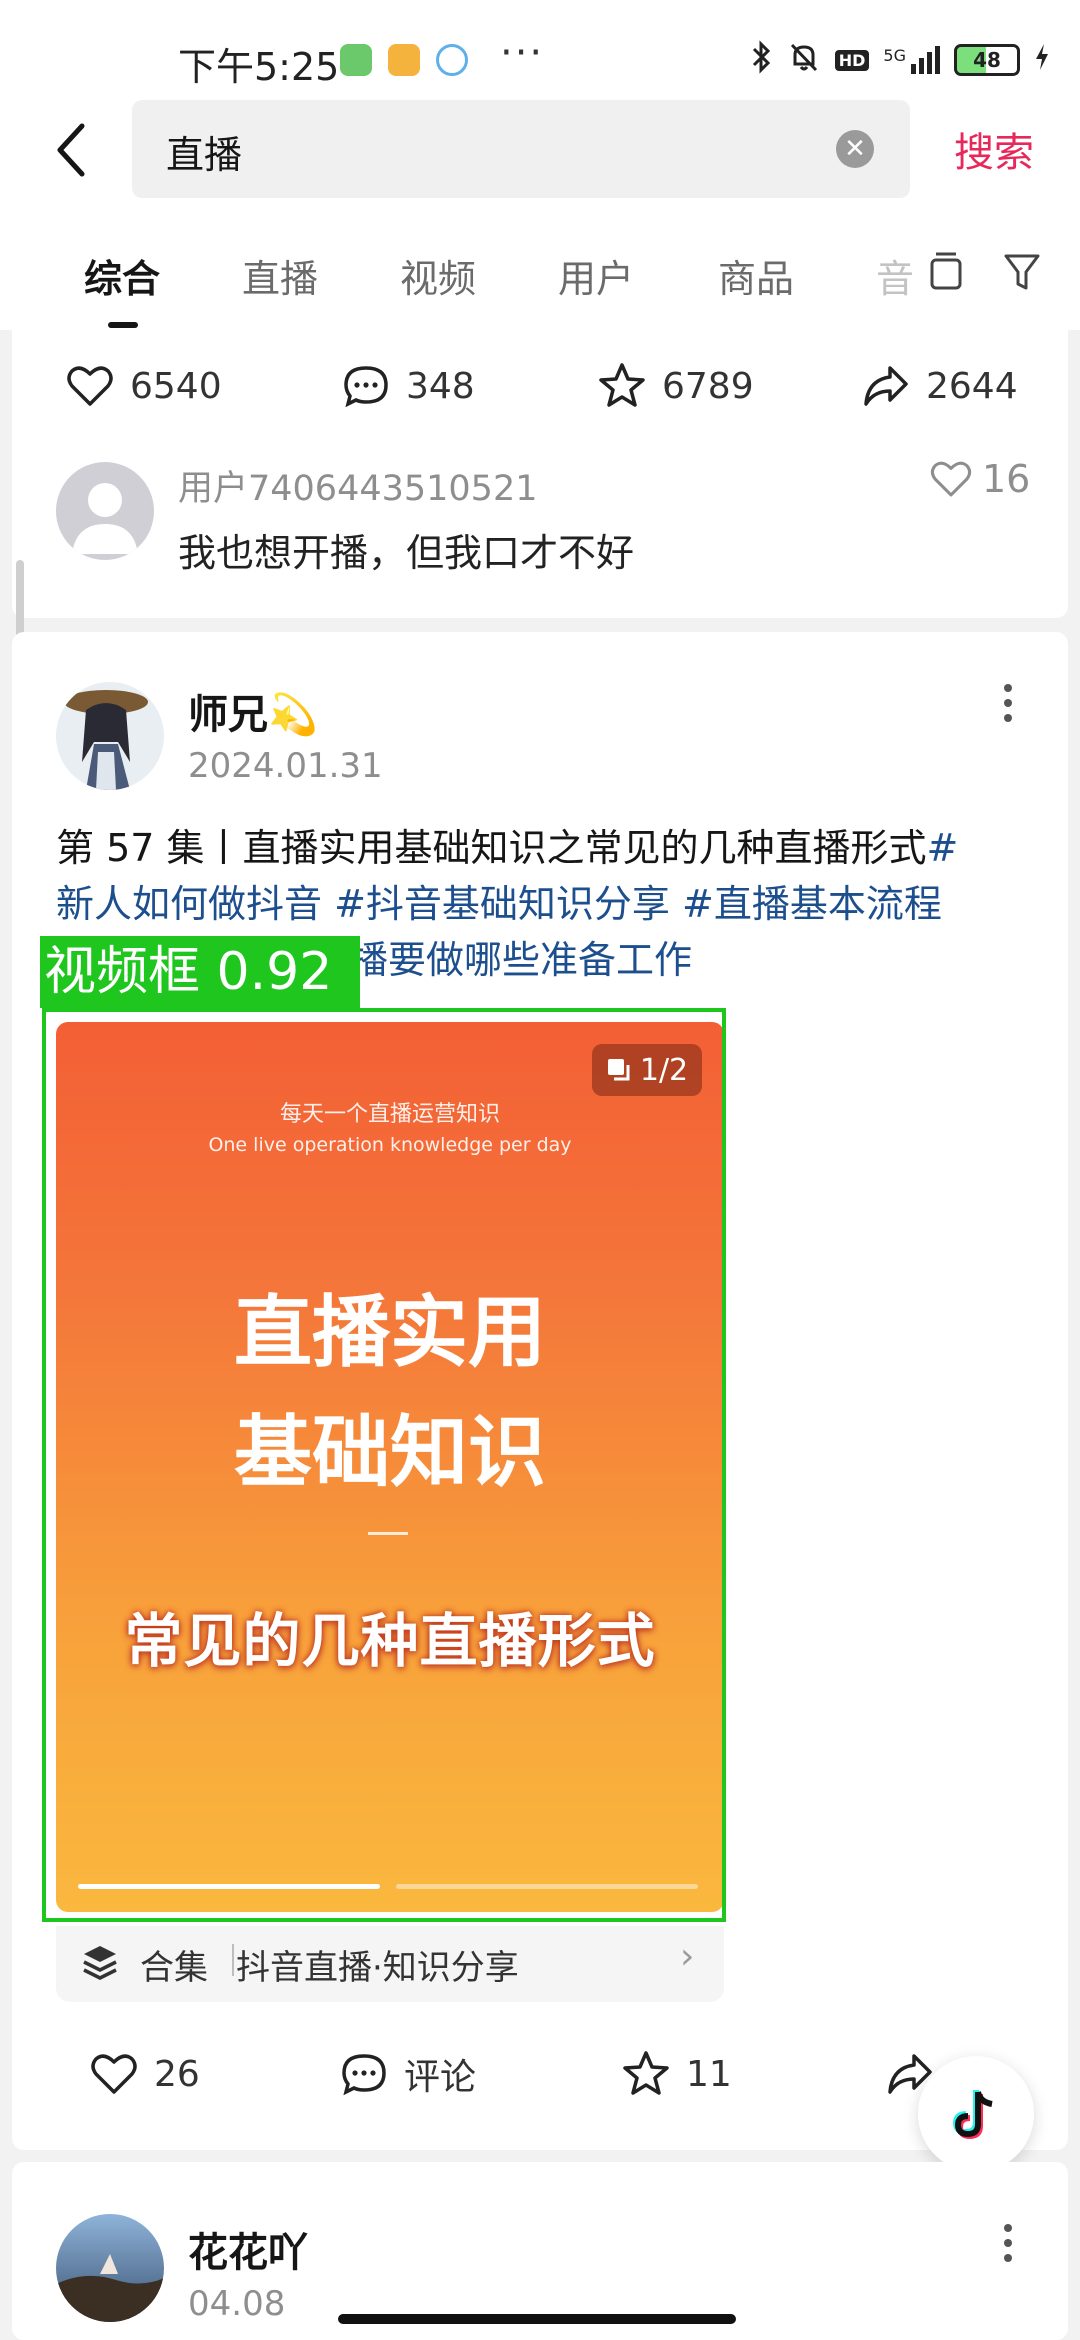 The height and width of the screenshot is (2340, 1080). What do you see at coordinates (233, 1960) in the screenshot?
I see `collection-divider` at bounding box center [233, 1960].